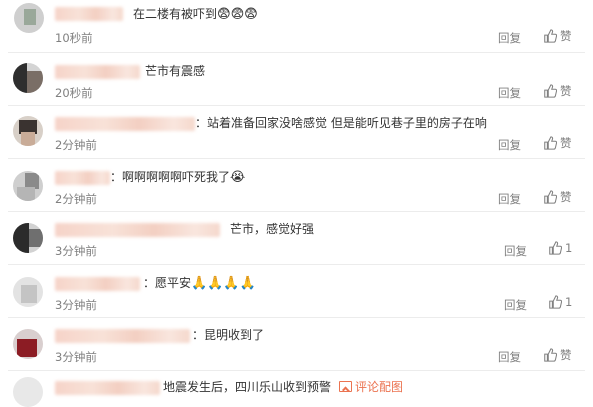 This screenshot has width=593, height=407. I want to click on comment-text: ：站着准备回家没啥感觉 但是能听见巷子里的房子在响, so click(341, 123).